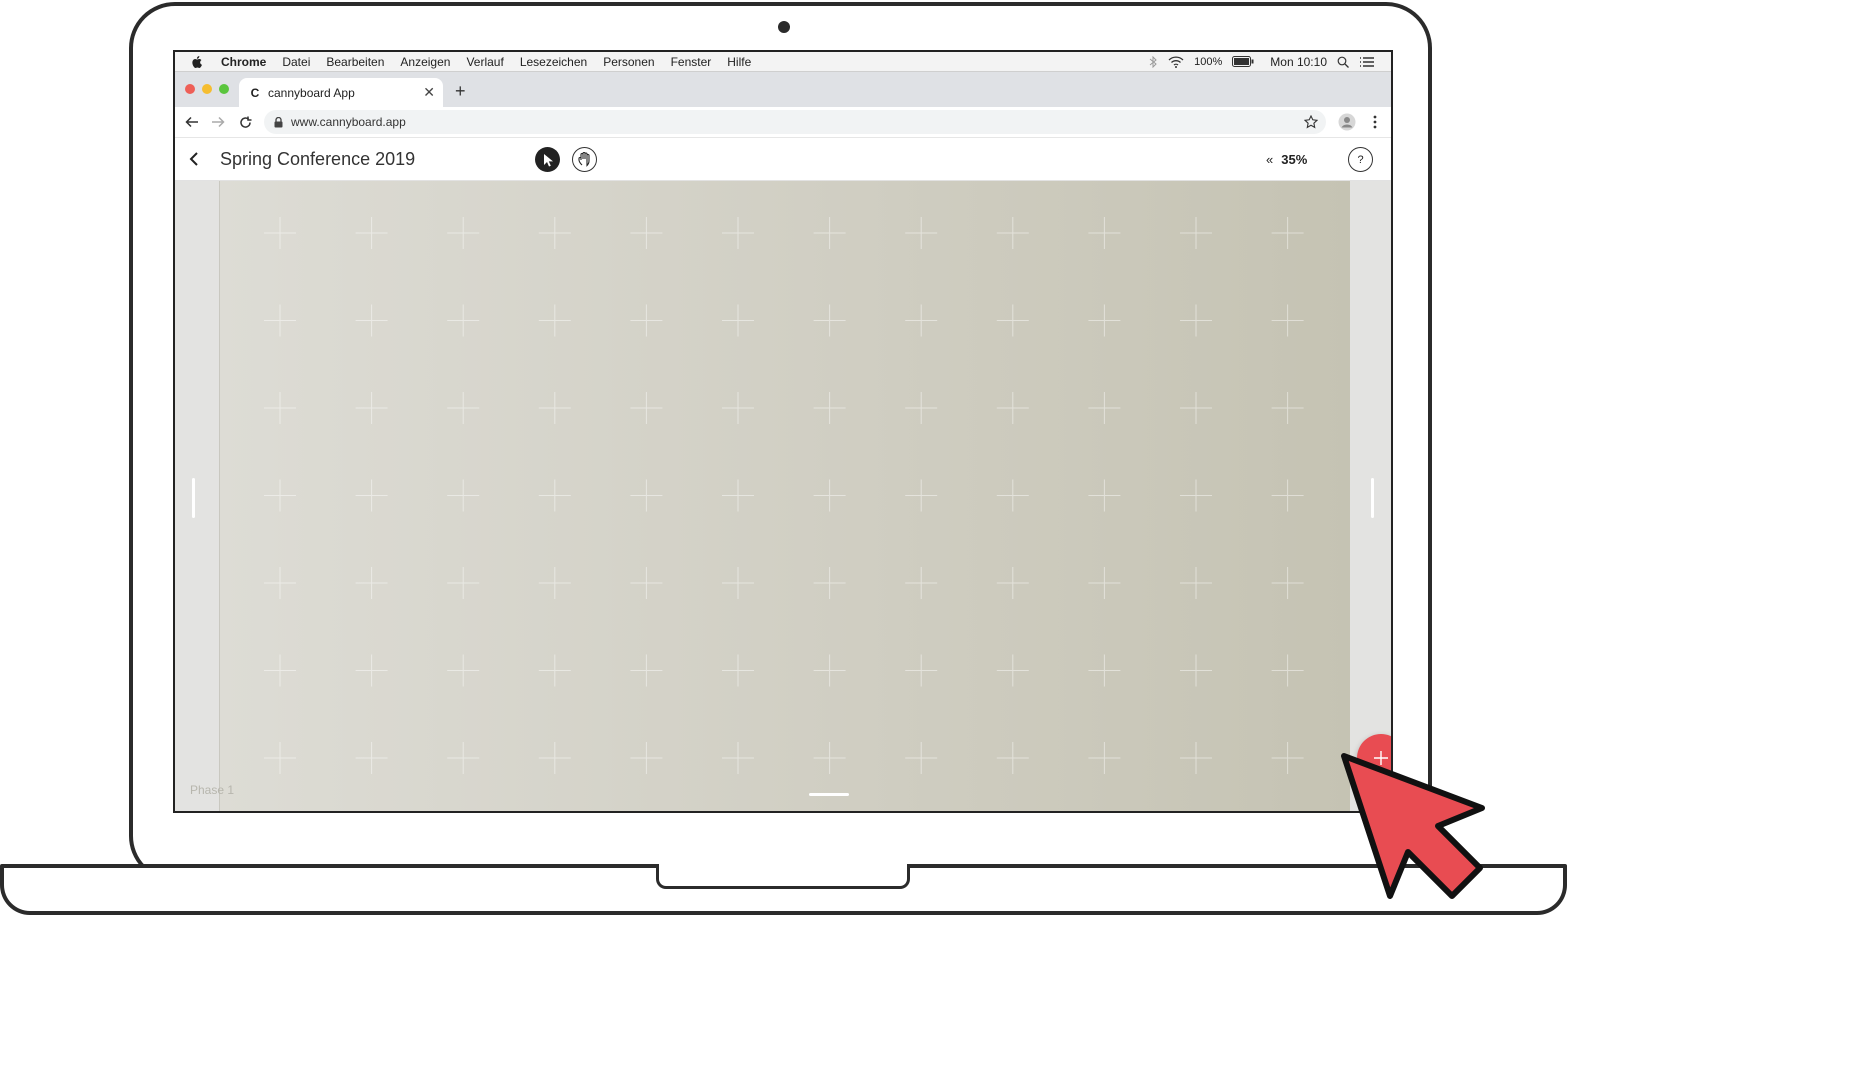  Describe the element at coordinates (547, 159) in the screenshot. I see `select-tool-button` at that location.